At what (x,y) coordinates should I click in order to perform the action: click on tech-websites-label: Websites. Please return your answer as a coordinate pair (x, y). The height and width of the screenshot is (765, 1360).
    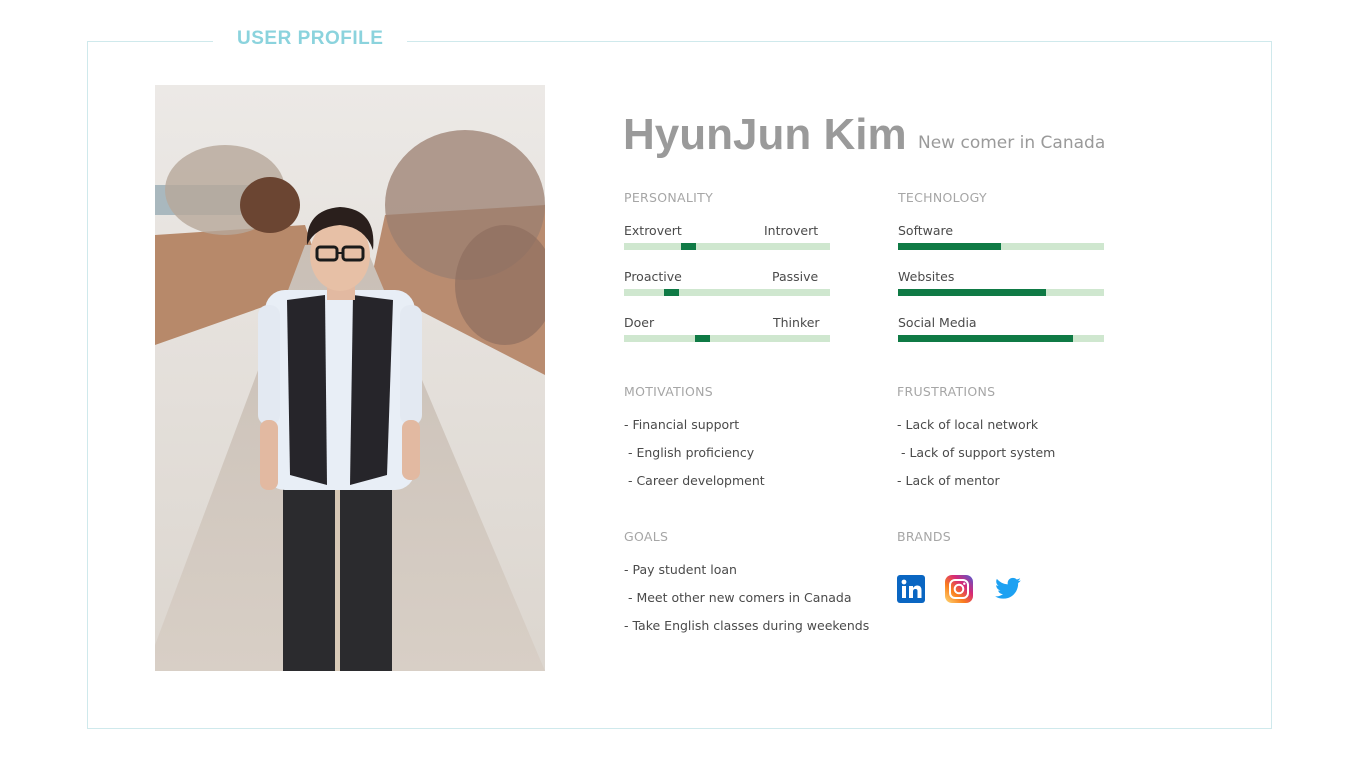
    Looking at the image, I should click on (926, 276).